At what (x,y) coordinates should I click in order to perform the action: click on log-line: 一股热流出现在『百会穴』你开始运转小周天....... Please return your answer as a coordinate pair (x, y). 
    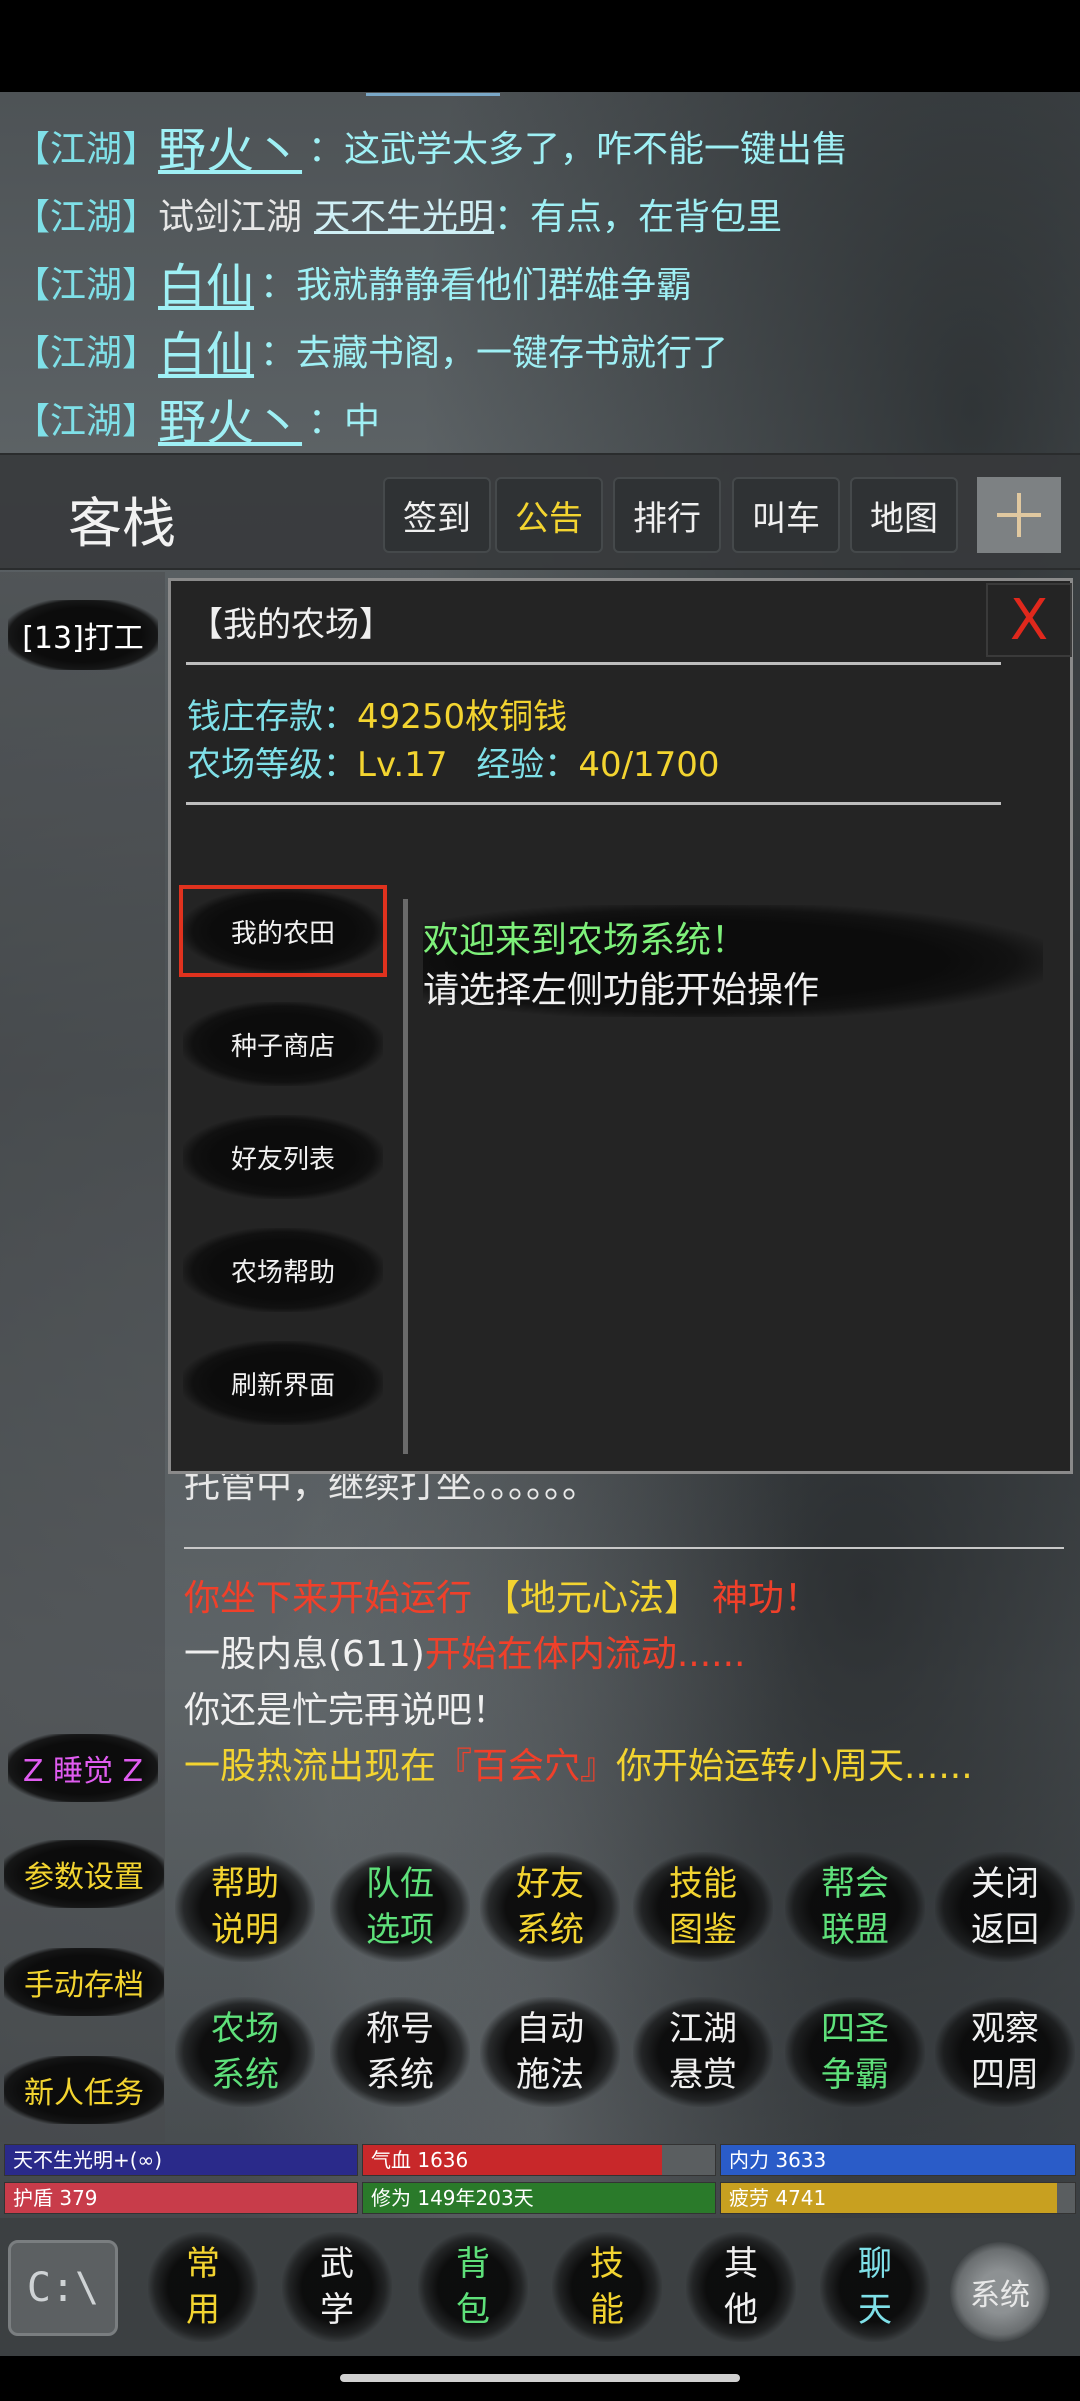
    Looking at the image, I should click on (624, 1767).